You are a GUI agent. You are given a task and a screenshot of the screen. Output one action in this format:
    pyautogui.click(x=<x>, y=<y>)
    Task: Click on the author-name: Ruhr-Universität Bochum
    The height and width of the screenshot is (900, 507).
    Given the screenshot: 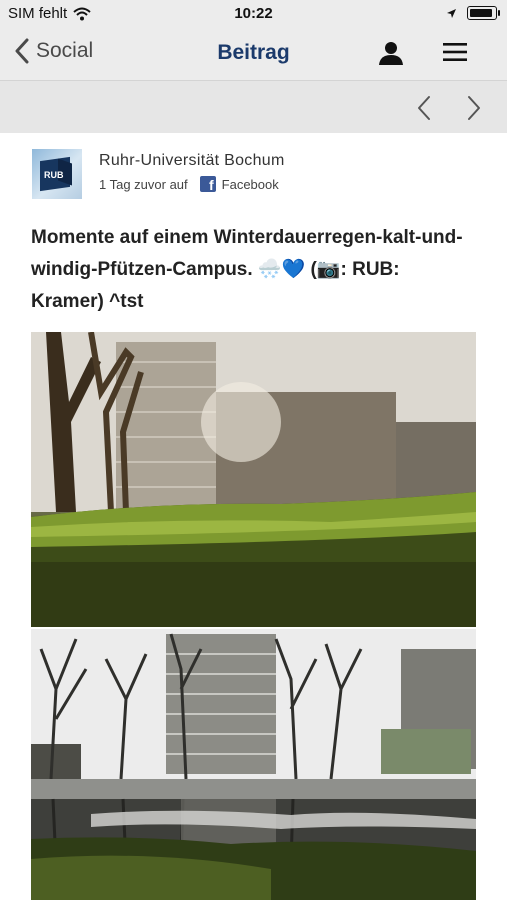 What is the action you would take?
    pyautogui.click(x=192, y=160)
    